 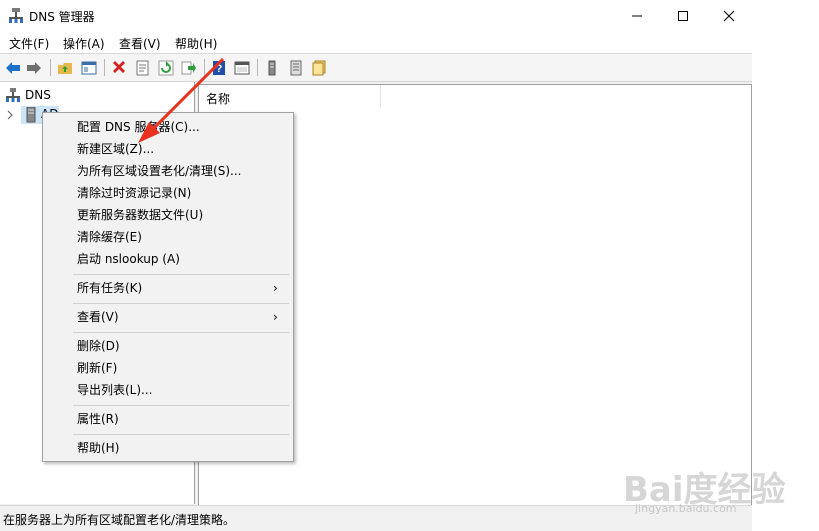 I want to click on status-text: 在服务器上为所有区域配置老化/清理策略。, so click(x=119, y=520).